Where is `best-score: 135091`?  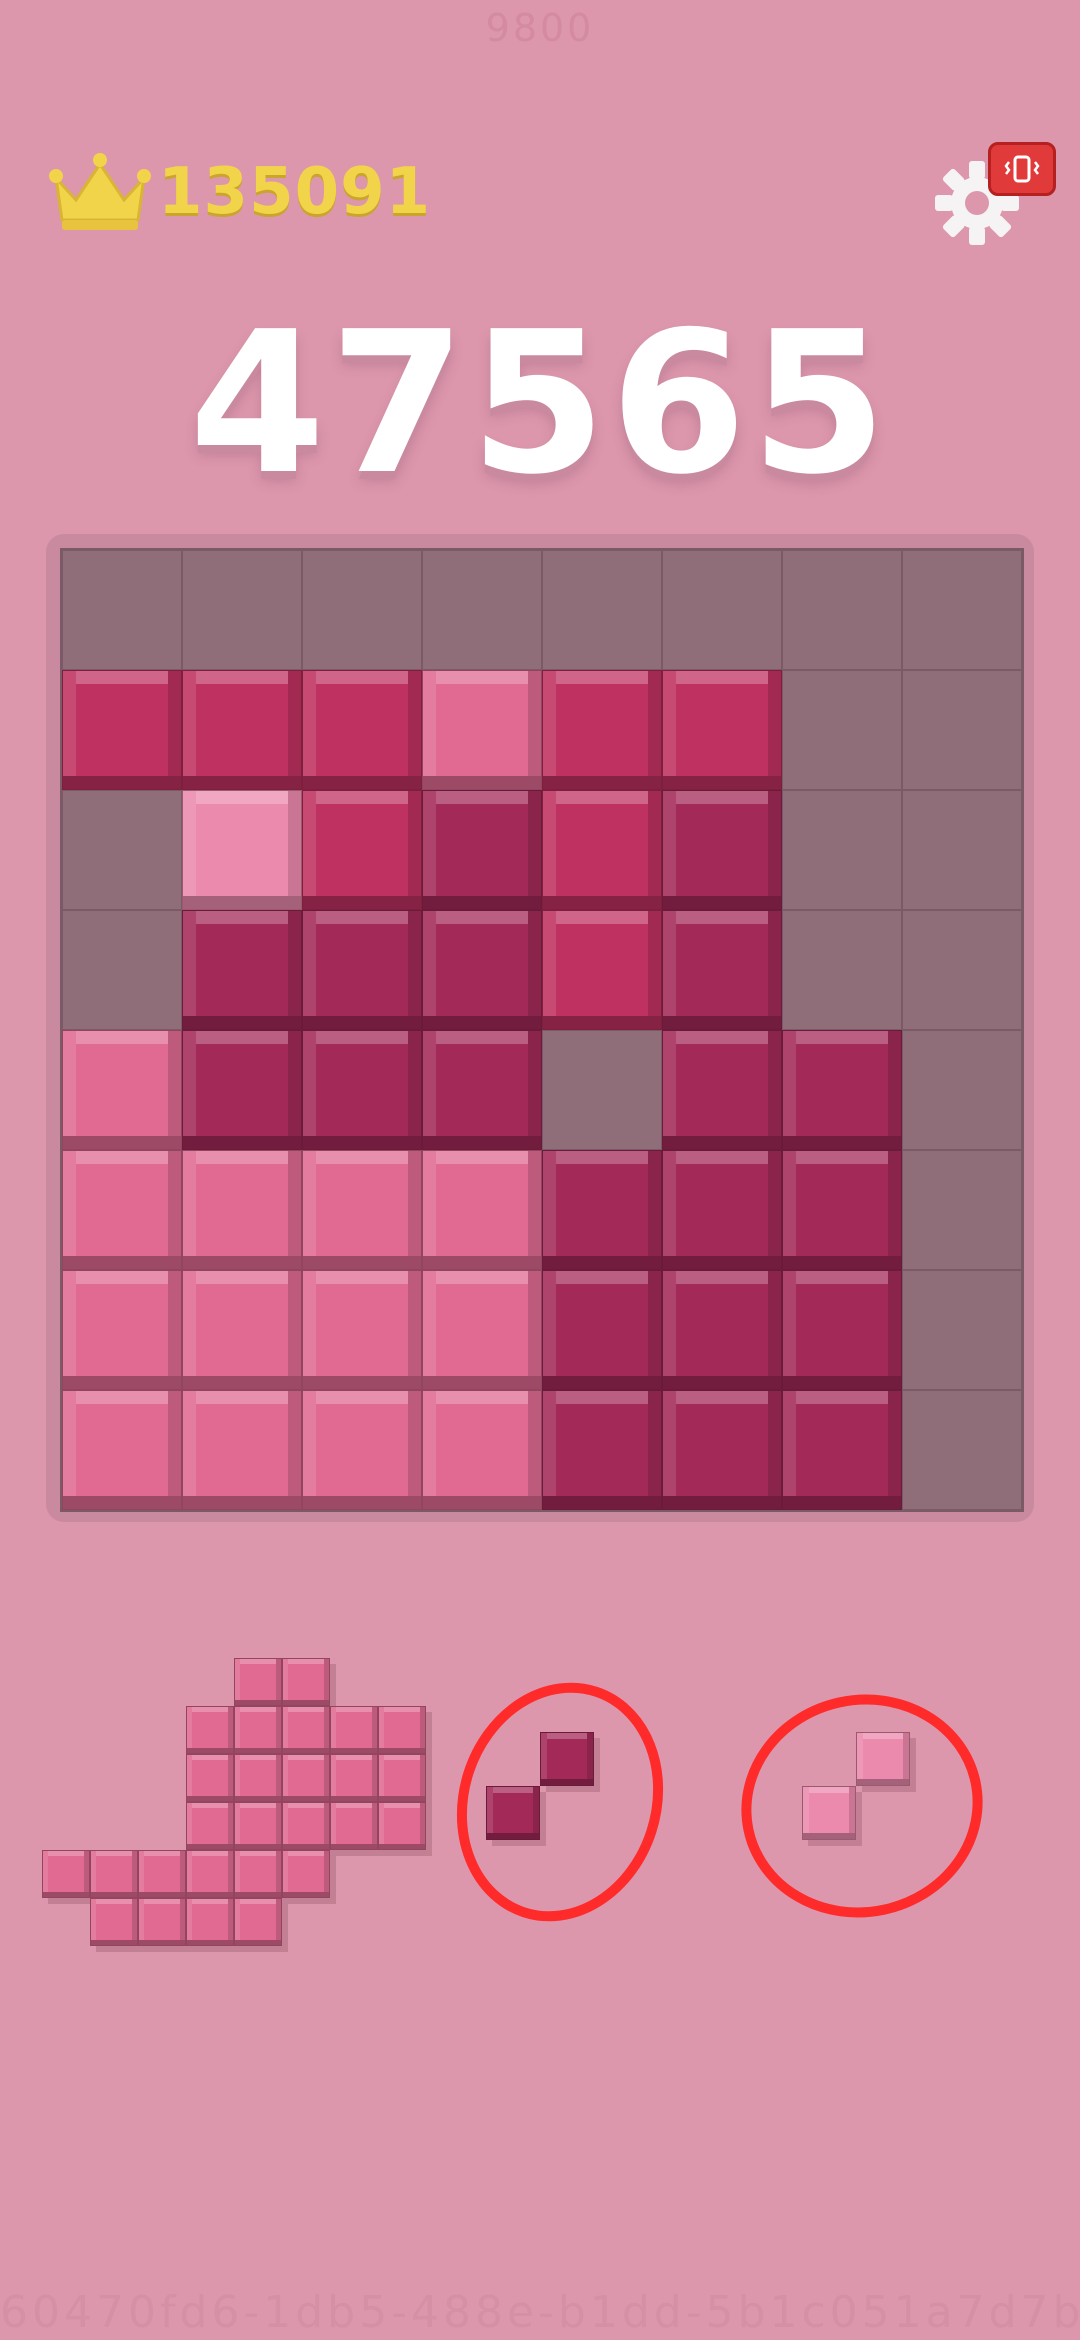 best-score: 135091 is located at coordinates (238, 192).